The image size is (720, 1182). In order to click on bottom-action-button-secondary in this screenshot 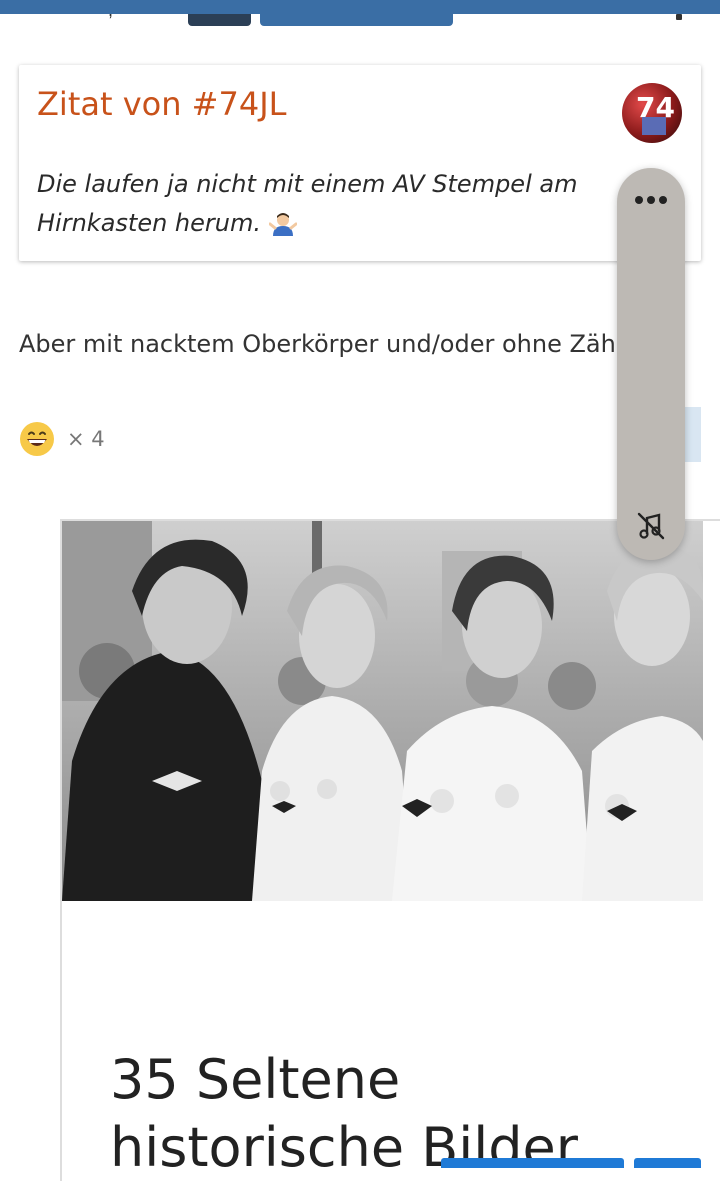, I will do `click(667, 1163)`.